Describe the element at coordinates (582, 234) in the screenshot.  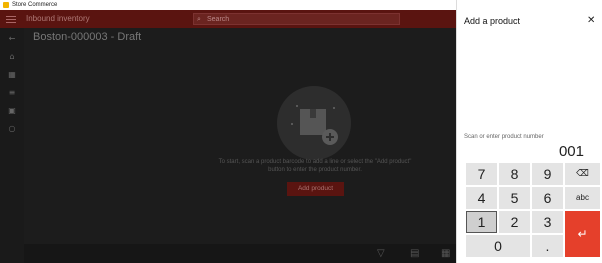
I see `enter-key: ↵` at that location.